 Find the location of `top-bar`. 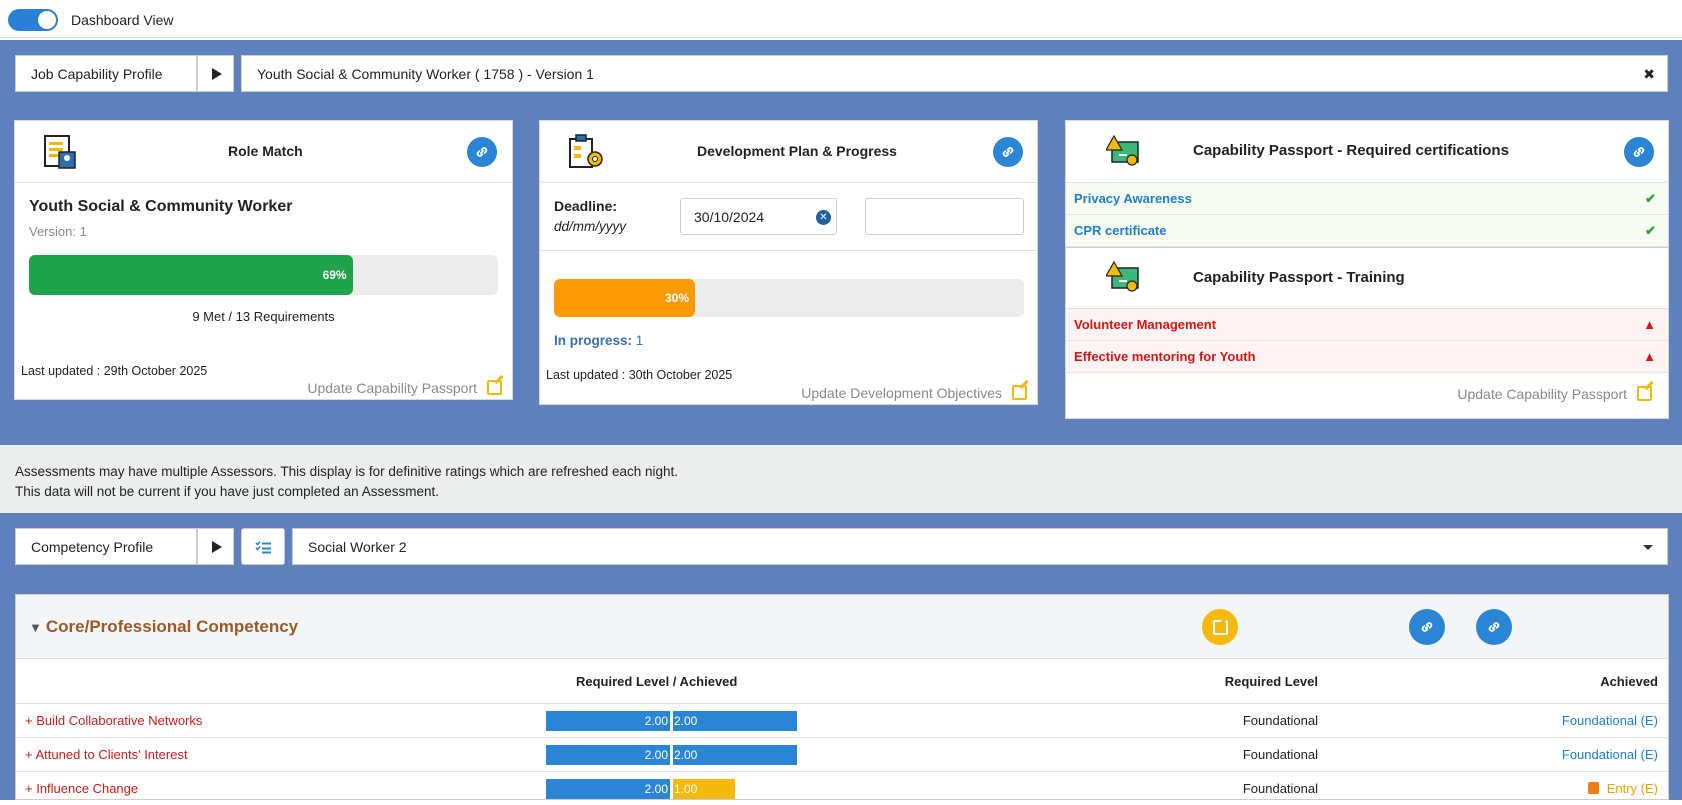

top-bar is located at coordinates (841, 19).